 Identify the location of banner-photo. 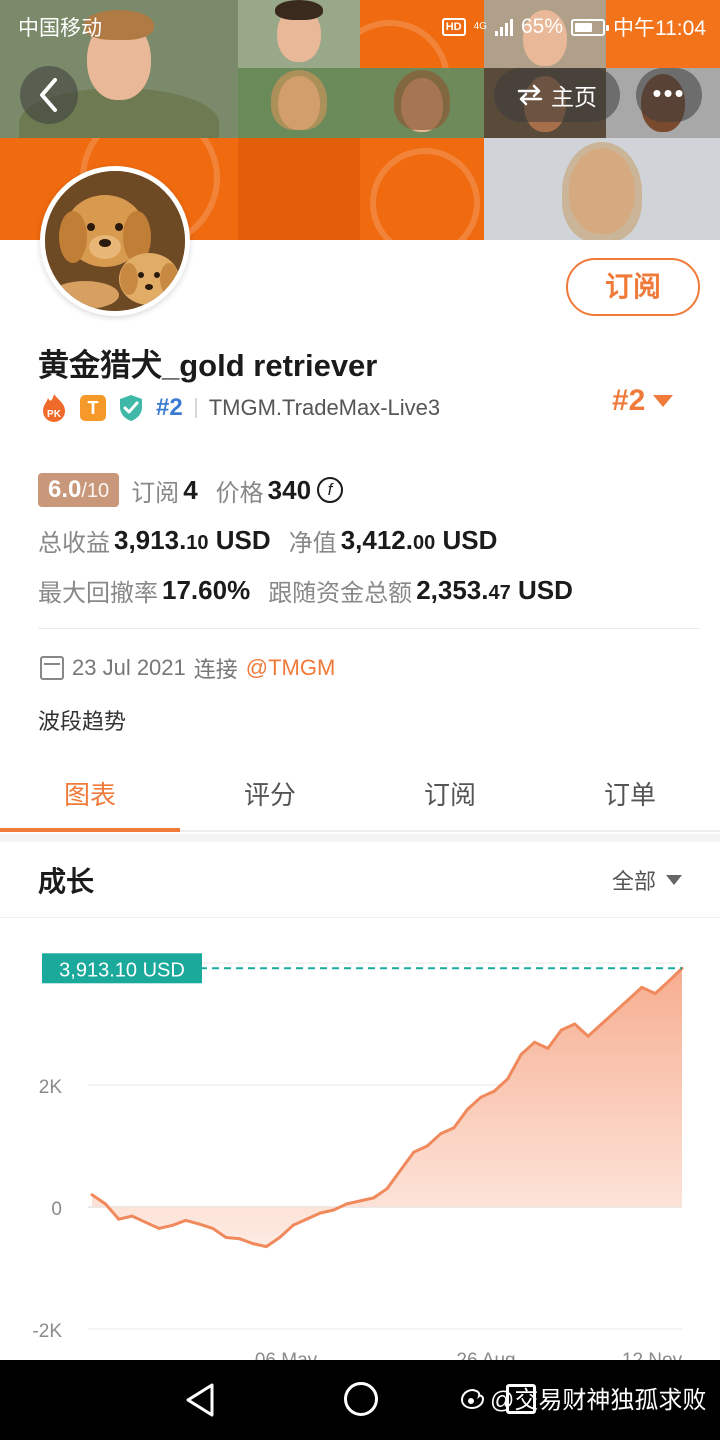
(299, 103).